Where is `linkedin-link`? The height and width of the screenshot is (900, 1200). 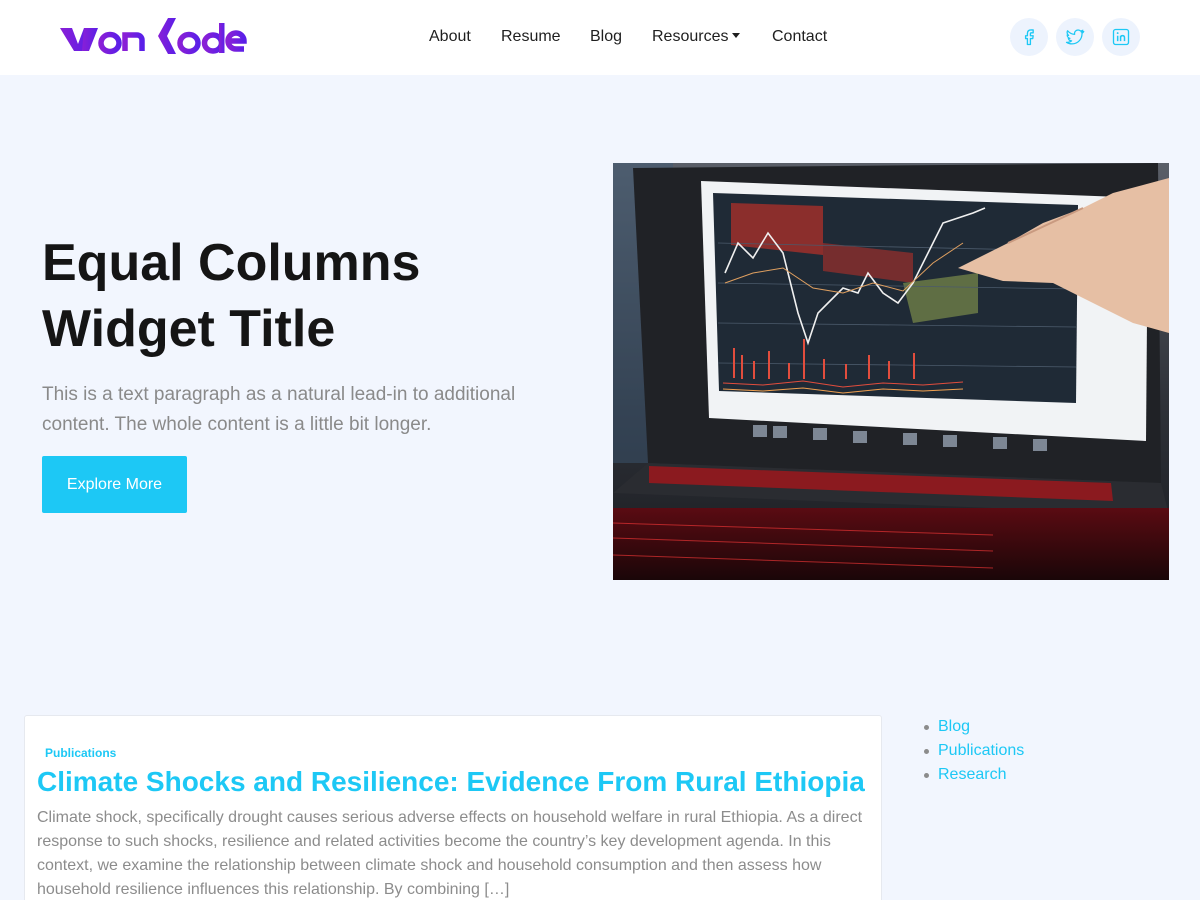
linkedin-link is located at coordinates (1121, 37).